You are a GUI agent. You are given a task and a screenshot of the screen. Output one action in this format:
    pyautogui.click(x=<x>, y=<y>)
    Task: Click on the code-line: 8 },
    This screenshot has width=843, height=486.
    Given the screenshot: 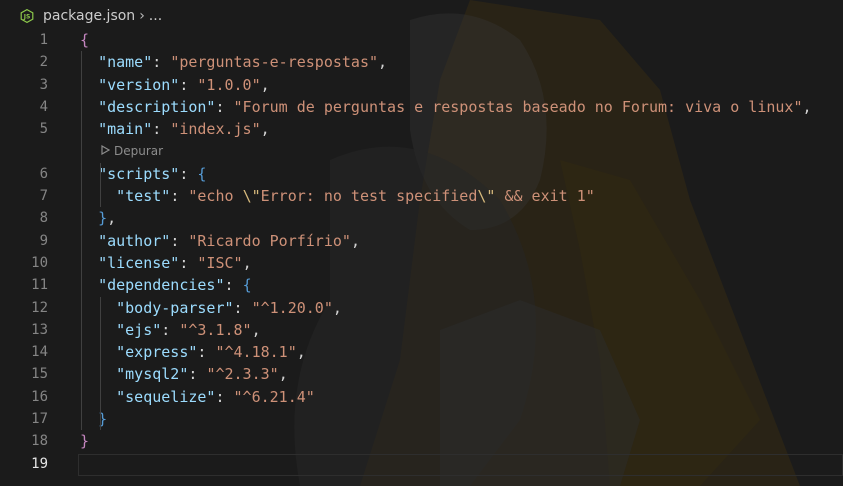 What is the action you would take?
    pyautogui.click(x=421, y=218)
    